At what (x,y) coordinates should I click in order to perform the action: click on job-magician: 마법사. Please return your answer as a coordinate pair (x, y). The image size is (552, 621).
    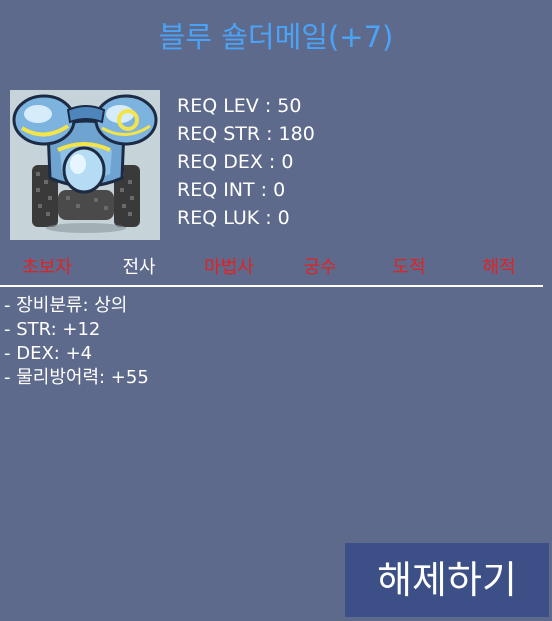
    Looking at the image, I should click on (229, 267).